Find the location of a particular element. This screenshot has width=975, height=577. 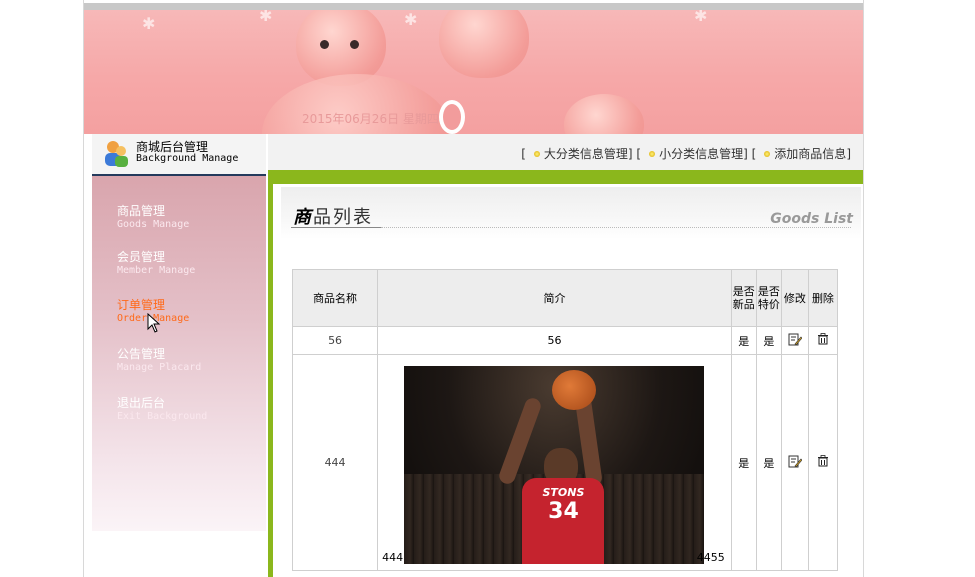

nav-links: [大分类信息管理] [小分类信息管理] [添加商品信息] is located at coordinates (686, 153).